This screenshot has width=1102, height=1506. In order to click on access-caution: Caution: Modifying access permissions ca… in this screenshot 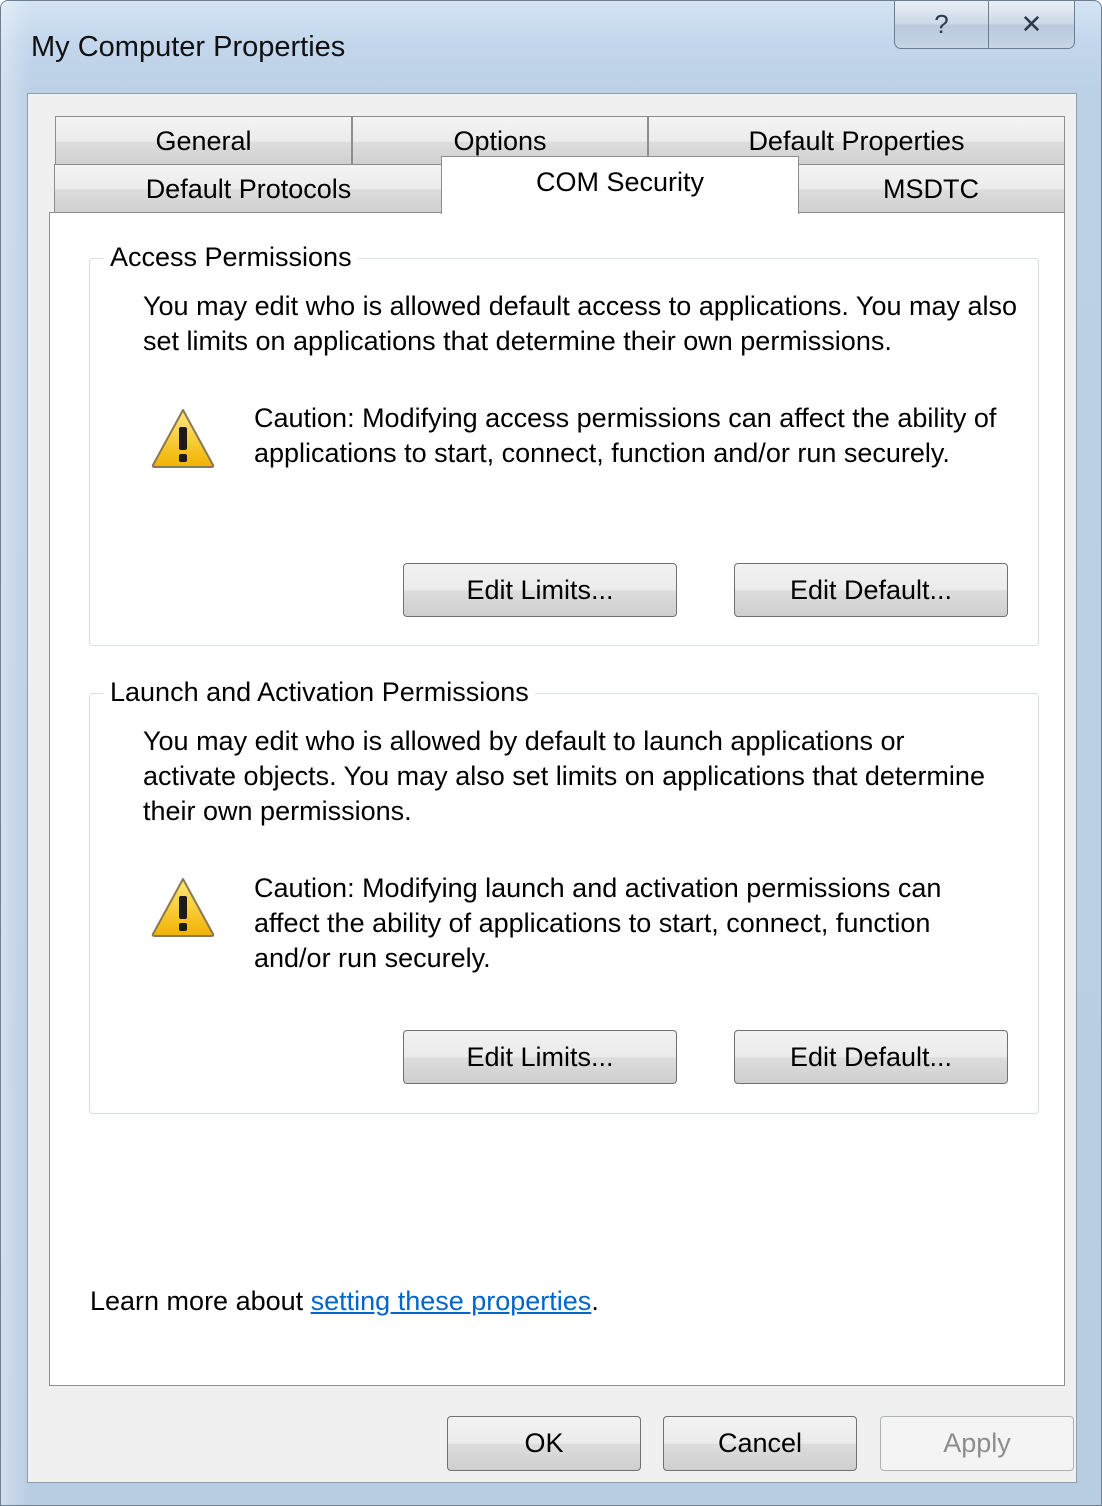, I will do `click(625, 435)`.